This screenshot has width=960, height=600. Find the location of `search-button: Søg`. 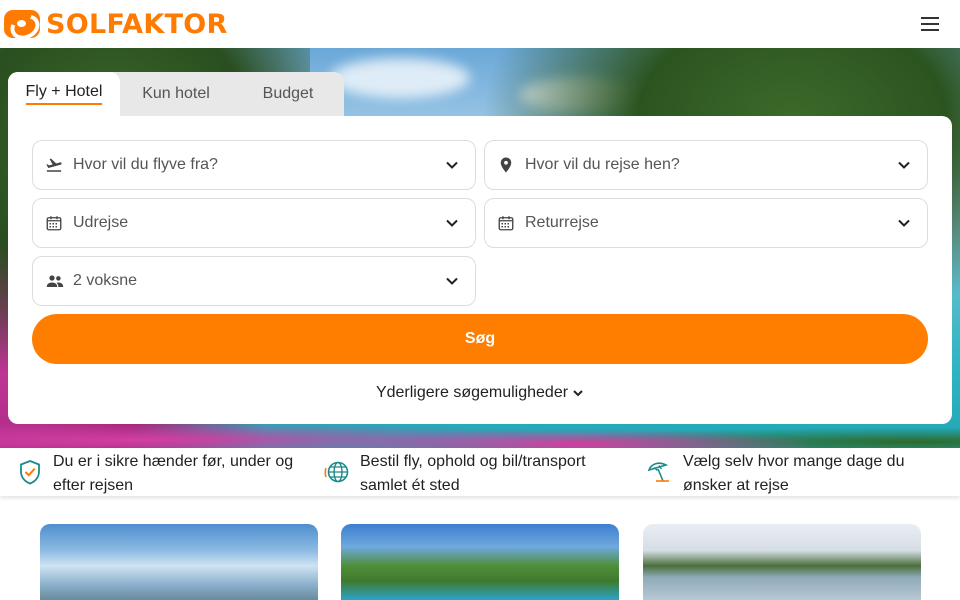

search-button: Søg is located at coordinates (480, 339).